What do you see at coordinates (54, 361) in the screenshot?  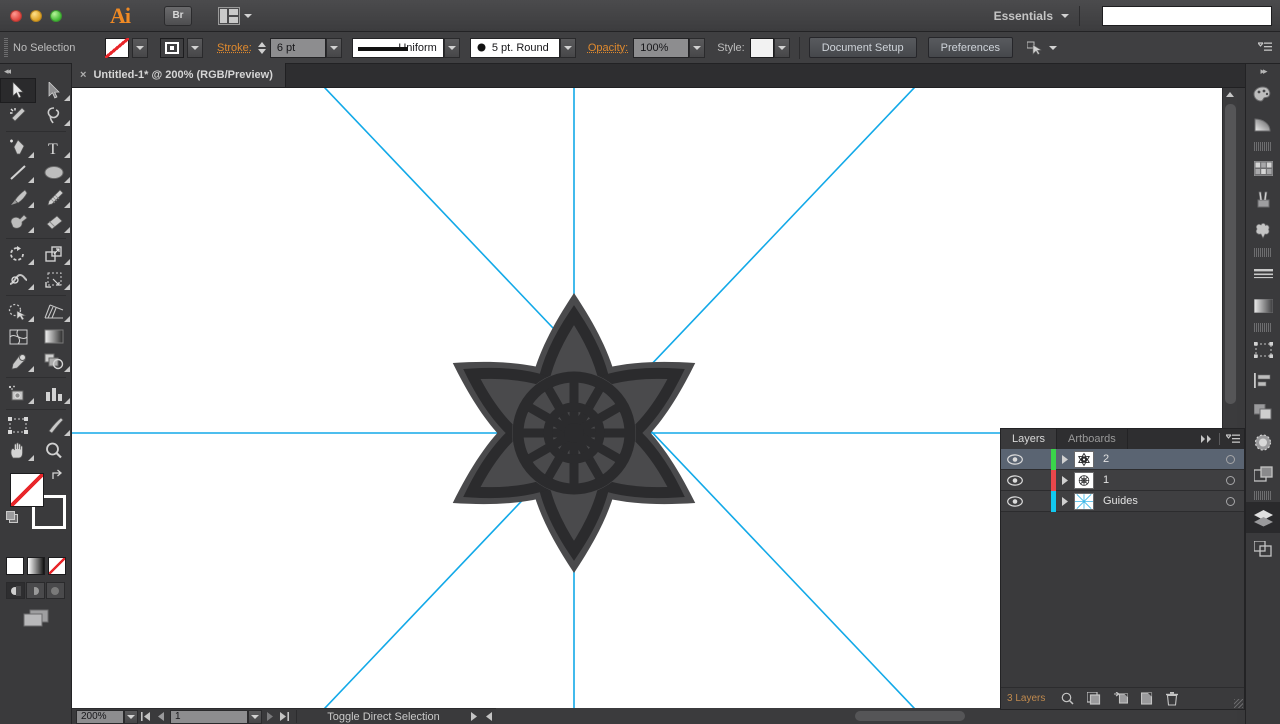 I see `blend-tool` at bounding box center [54, 361].